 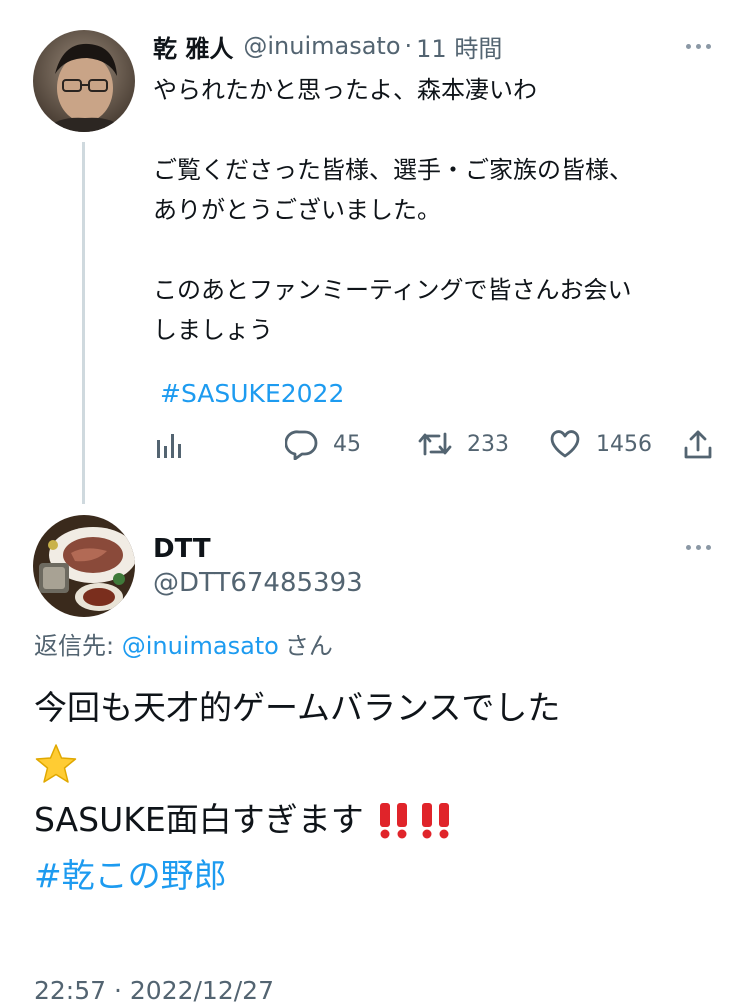 I want to click on star-emoji-icon, so click(x=297, y=764).